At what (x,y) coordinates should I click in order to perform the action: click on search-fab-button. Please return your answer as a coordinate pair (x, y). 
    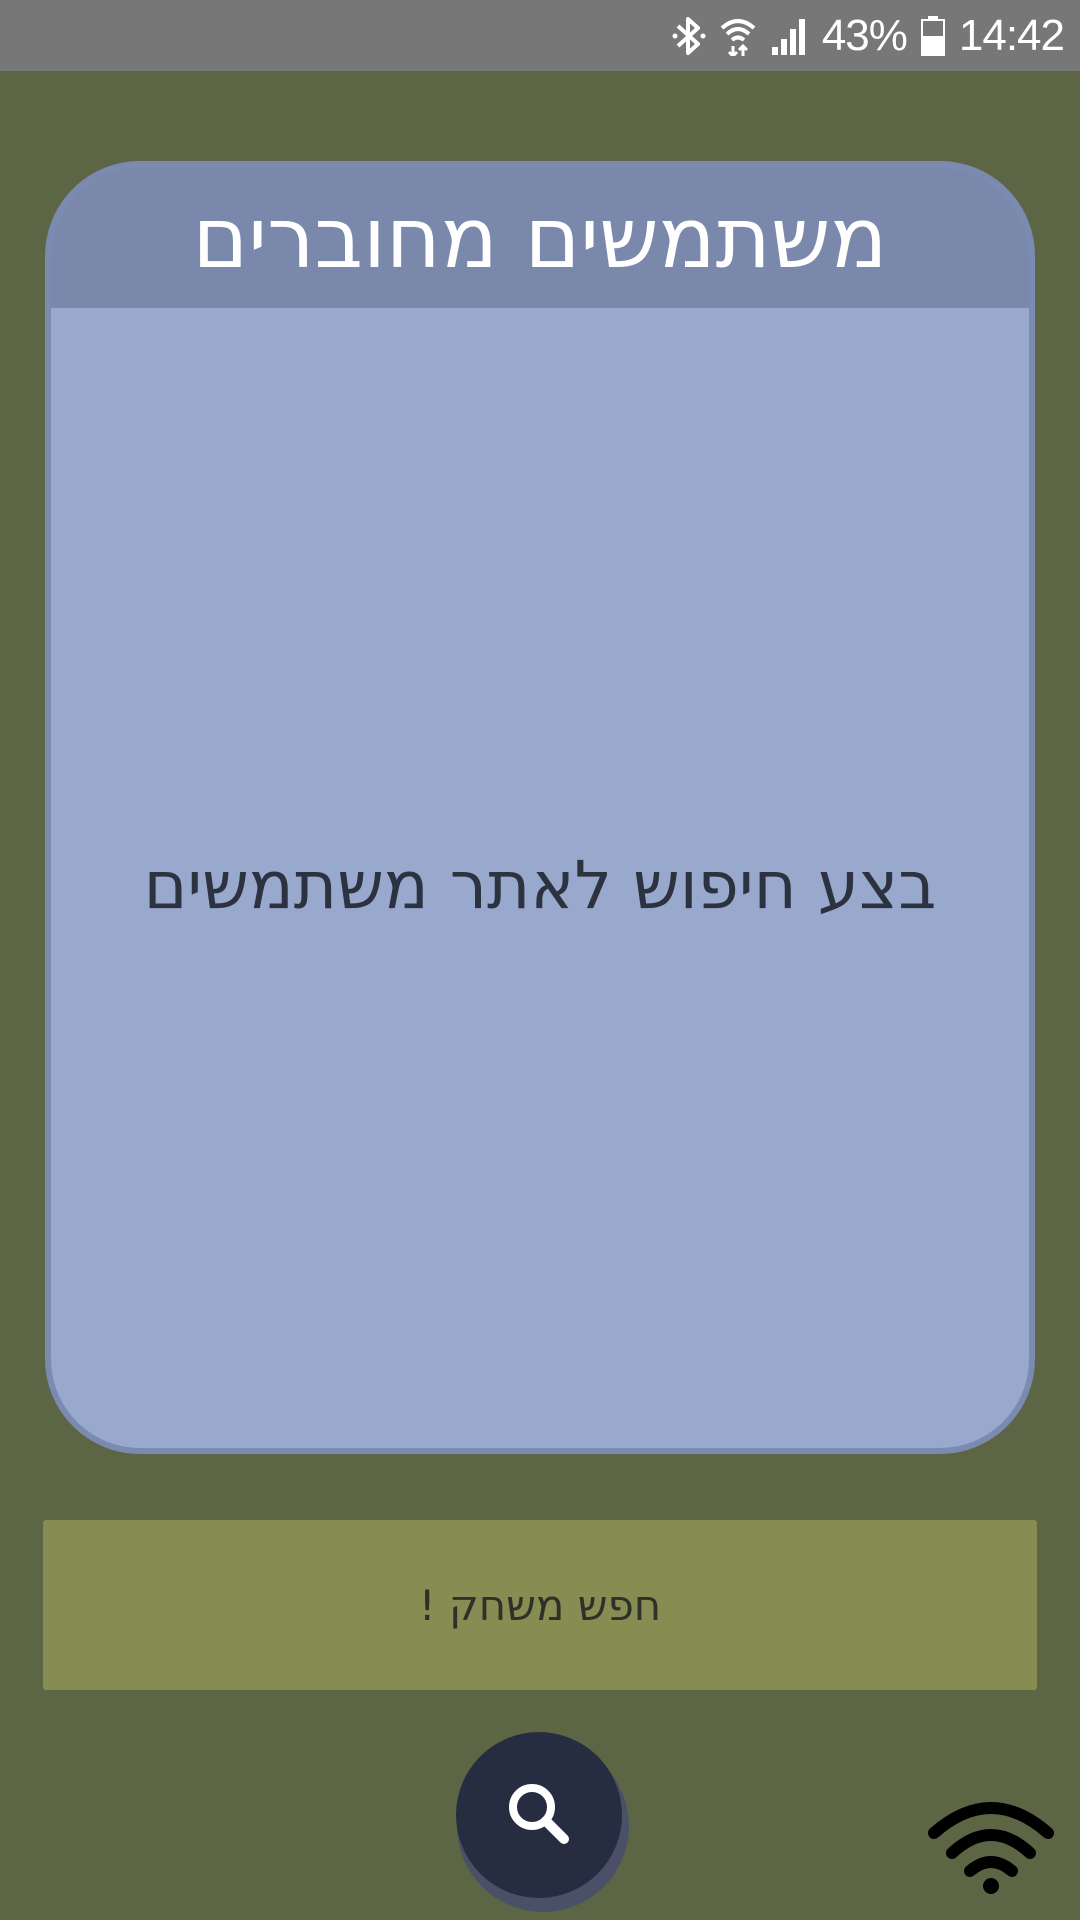
    Looking at the image, I should click on (539, 1815).